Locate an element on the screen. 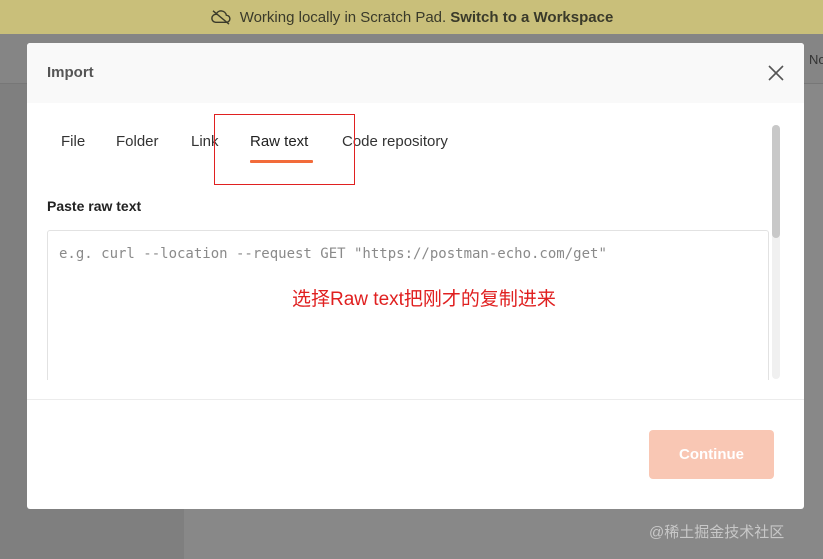 This screenshot has width=823, height=559. tab-code-repository: Code repository is located at coordinates (395, 141).